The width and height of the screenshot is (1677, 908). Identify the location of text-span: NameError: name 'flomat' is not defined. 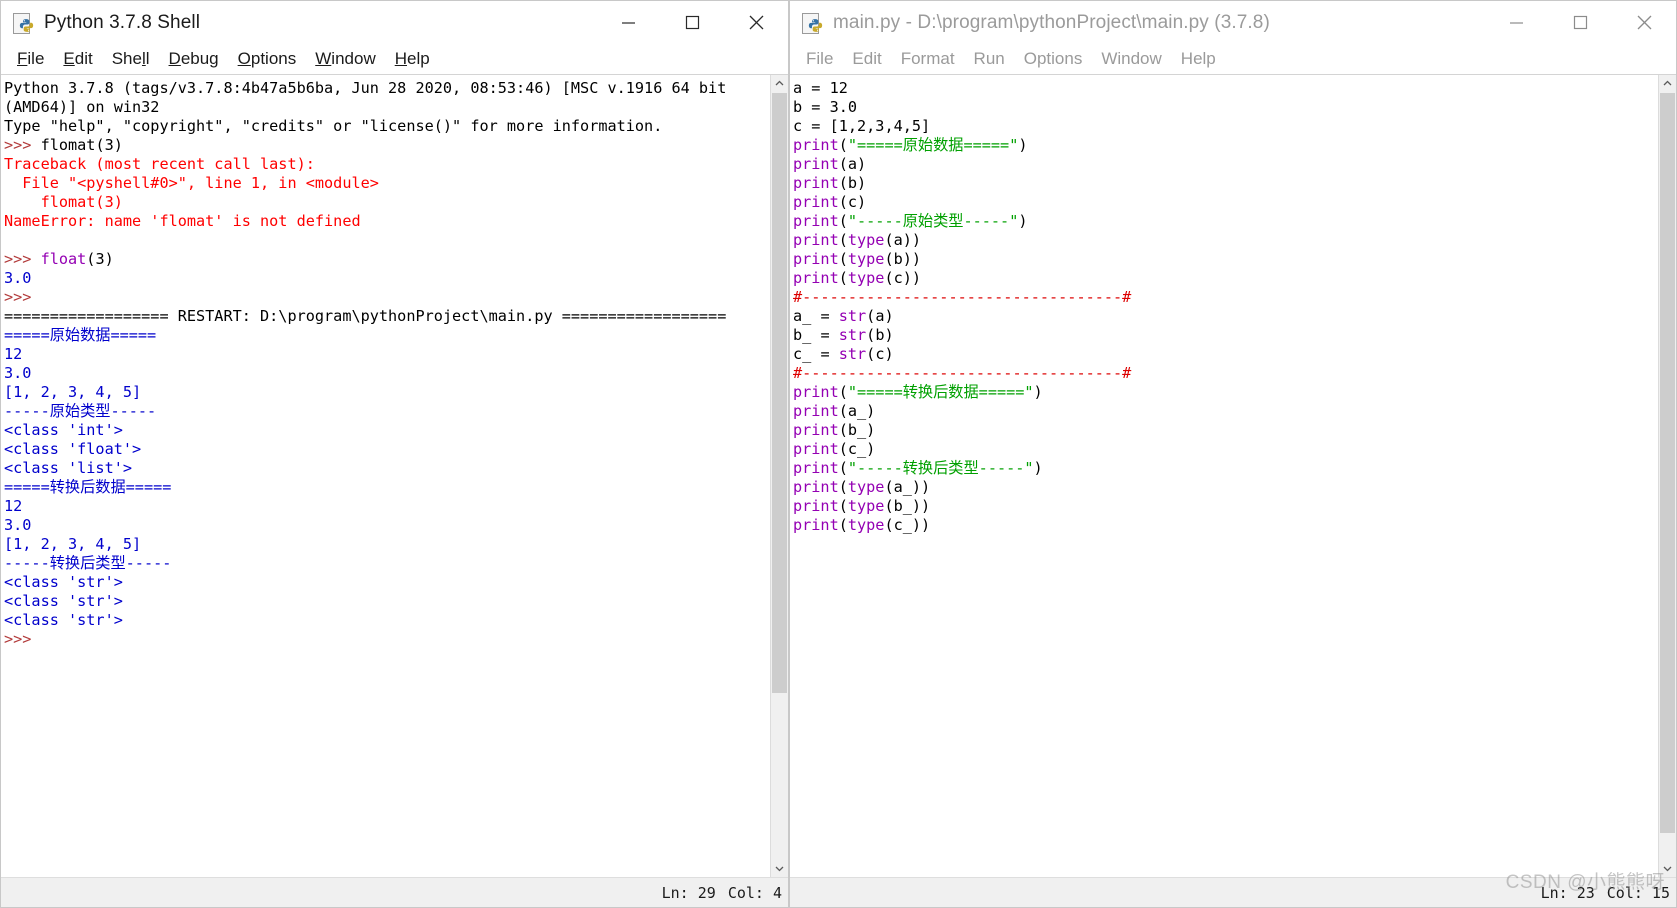
(182, 221).